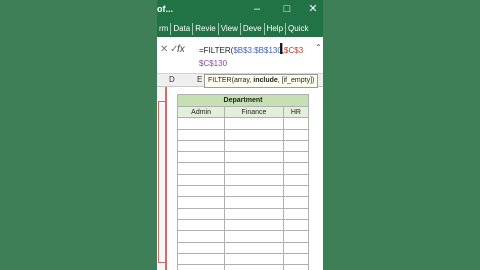  I want to click on tab-data: Data, so click(181, 28).